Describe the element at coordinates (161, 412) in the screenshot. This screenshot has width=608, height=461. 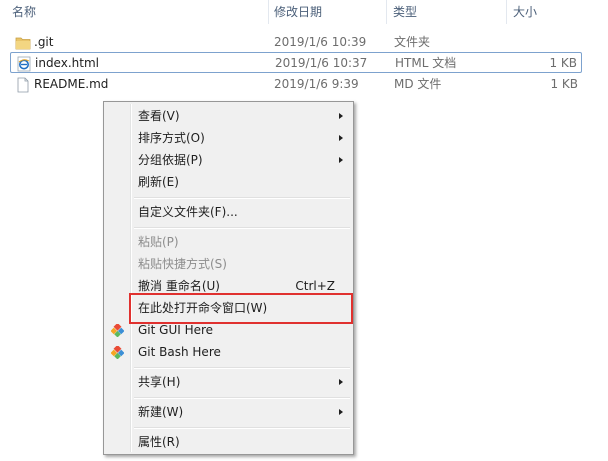
I see `menu-item-label: 新建(W)` at that location.